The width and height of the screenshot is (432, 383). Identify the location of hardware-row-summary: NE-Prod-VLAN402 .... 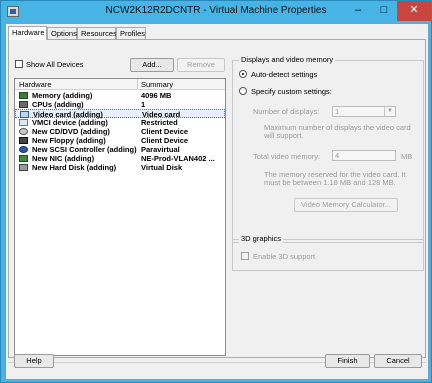
(178, 158).